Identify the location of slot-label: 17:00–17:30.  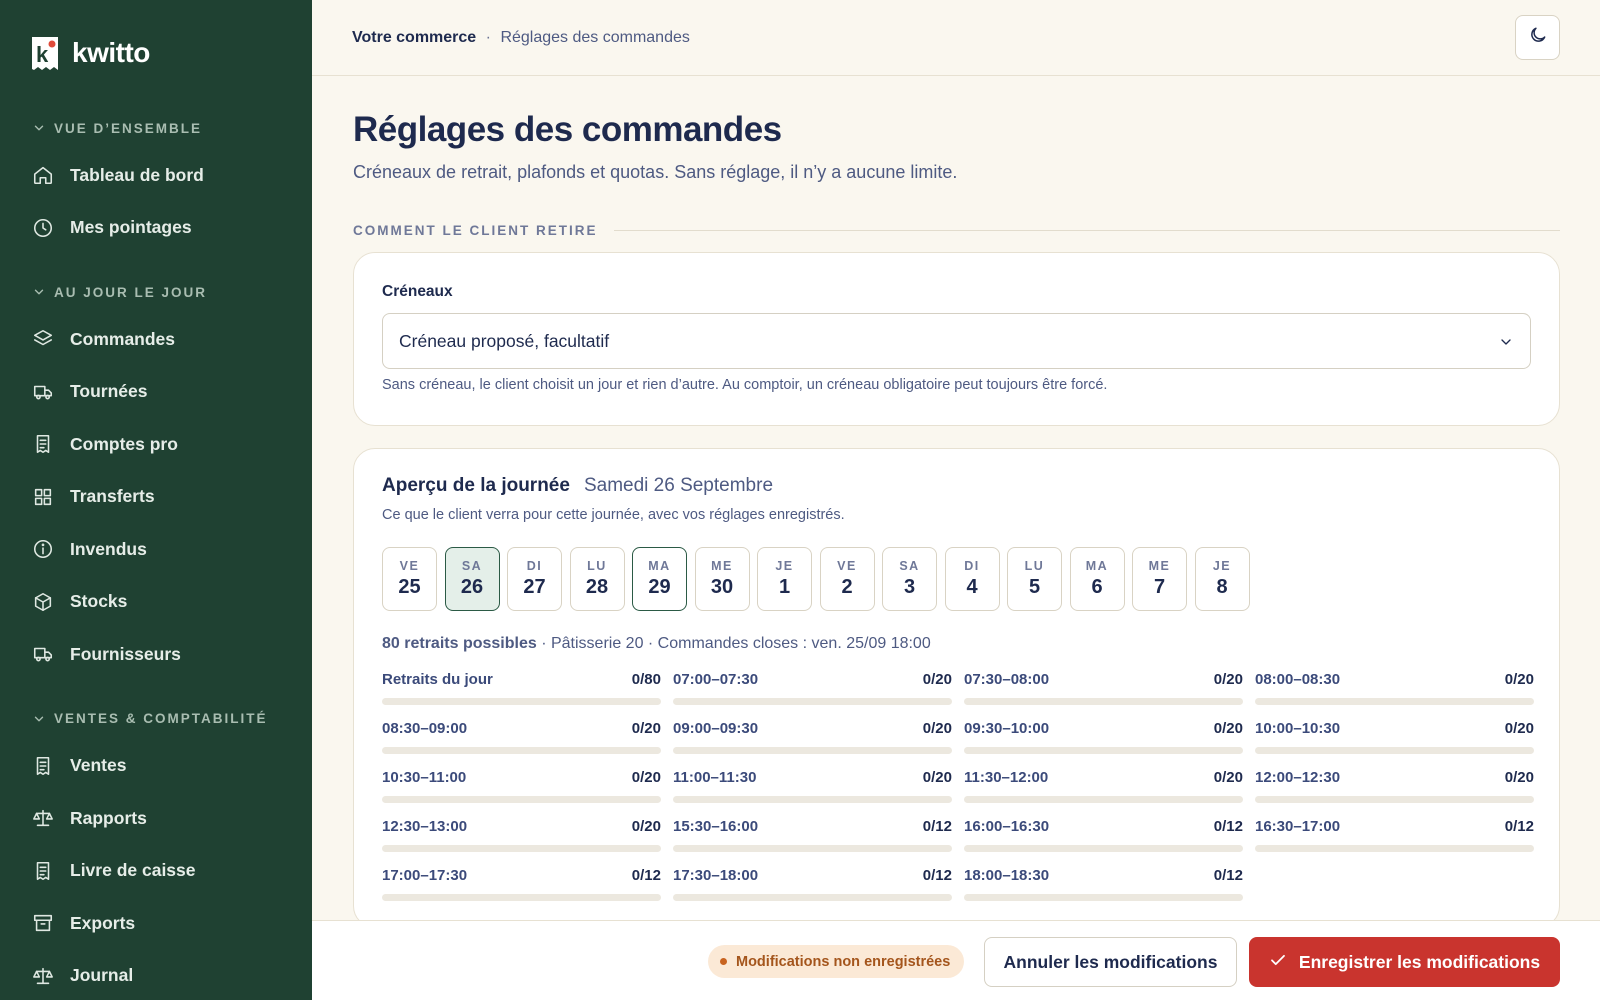
(425, 875).